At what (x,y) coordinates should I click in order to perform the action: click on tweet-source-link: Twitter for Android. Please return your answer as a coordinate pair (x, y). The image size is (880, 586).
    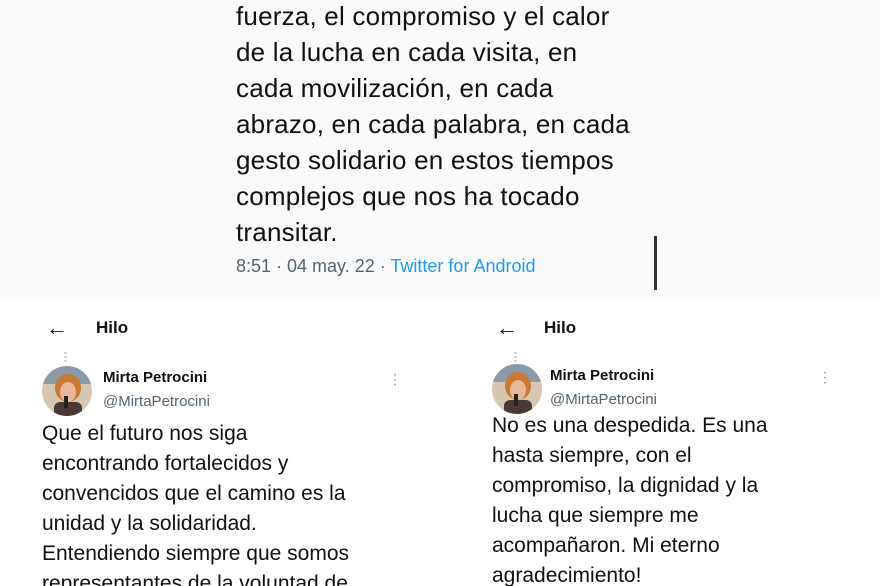
    Looking at the image, I should click on (462, 266).